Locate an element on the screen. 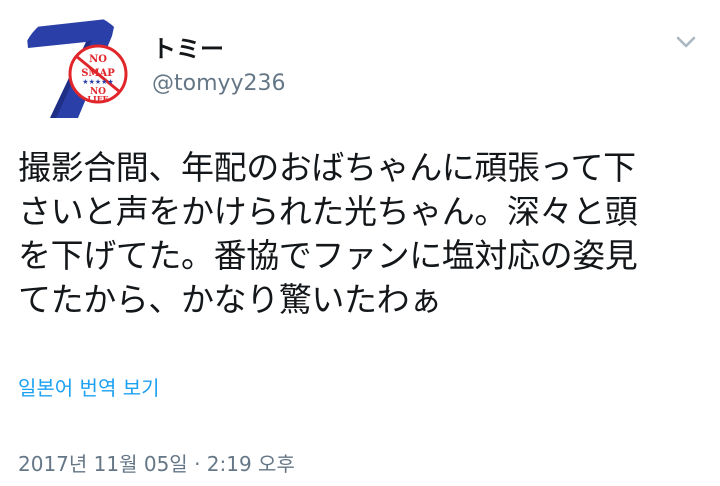 The height and width of the screenshot is (486, 720). tweet-text-line: を下げてた。番協でファンに塩対応の姿見 is located at coordinates (328, 255).